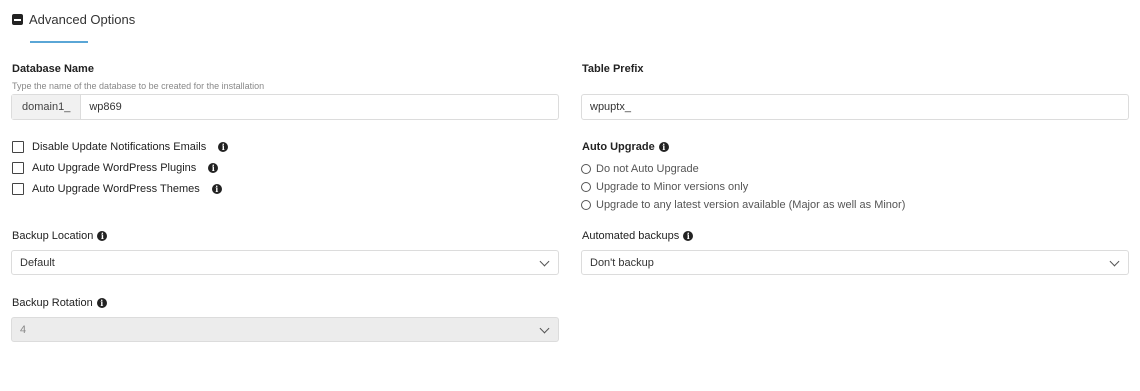  What do you see at coordinates (47, 107) in the screenshot?
I see `database-prefix-addon: domain1_` at bounding box center [47, 107].